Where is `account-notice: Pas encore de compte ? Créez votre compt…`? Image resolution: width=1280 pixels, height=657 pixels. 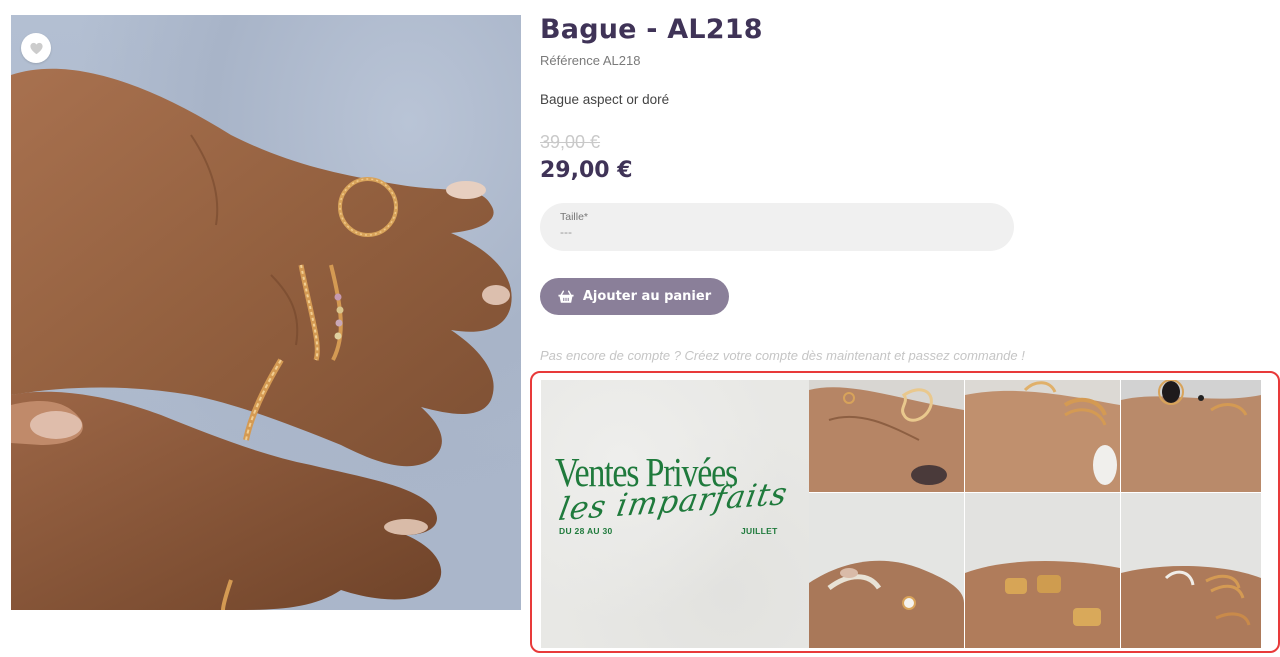 account-notice: Pas encore de compte ? Créez votre compt… is located at coordinates (782, 355).